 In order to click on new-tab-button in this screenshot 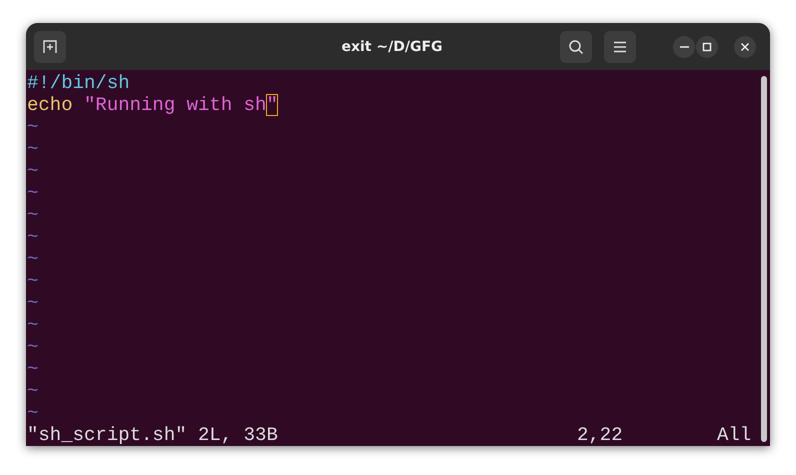, I will do `click(50, 46)`.